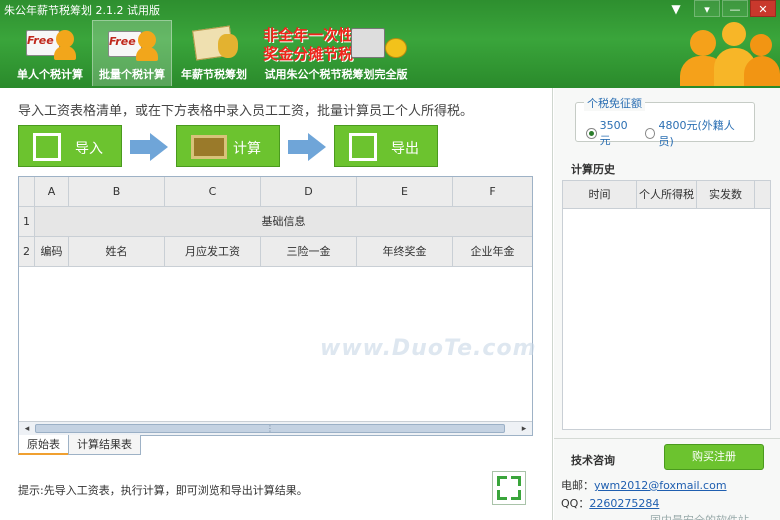  What do you see at coordinates (763, 8) in the screenshot?
I see `close-button: ✕` at bounding box center [763, 8].